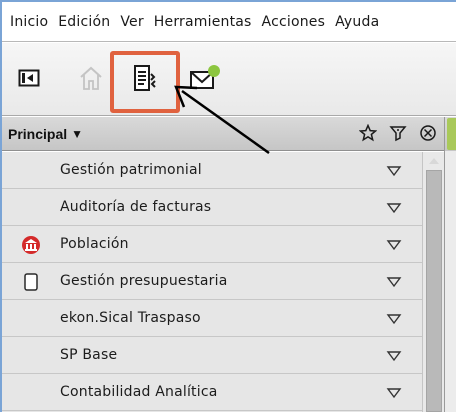 This screenshot has height=412, width=456. I want to click on list-item: SP Base, so click(212, 355).